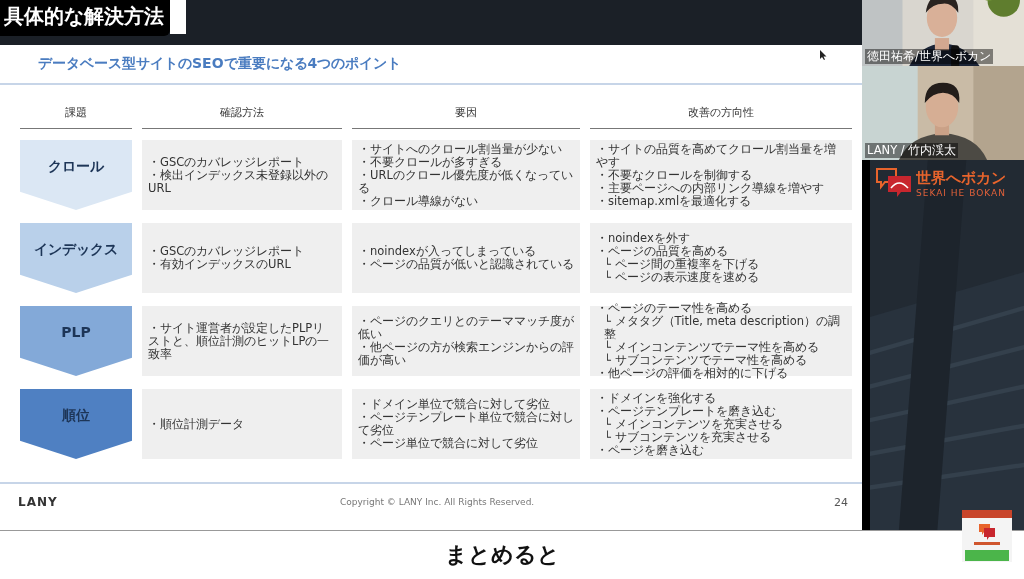 The image size is (1024, 579). I want to click on cell-text: ・主要ページへの内部リンク導線を増やす, so click(710, 188).